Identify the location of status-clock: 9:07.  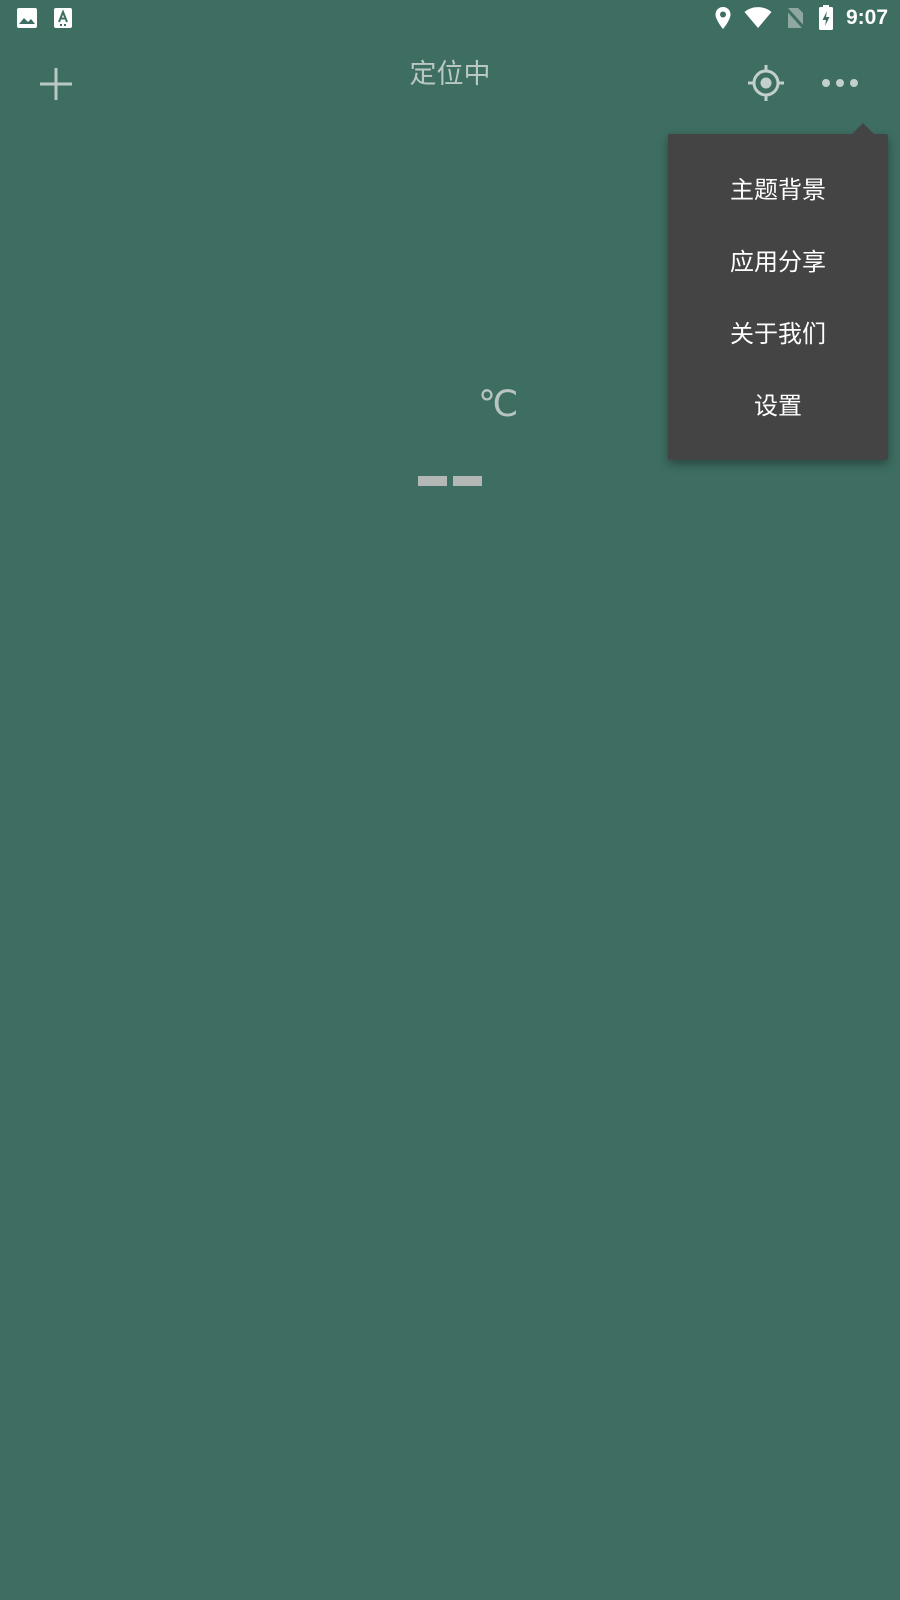
(866, 17).